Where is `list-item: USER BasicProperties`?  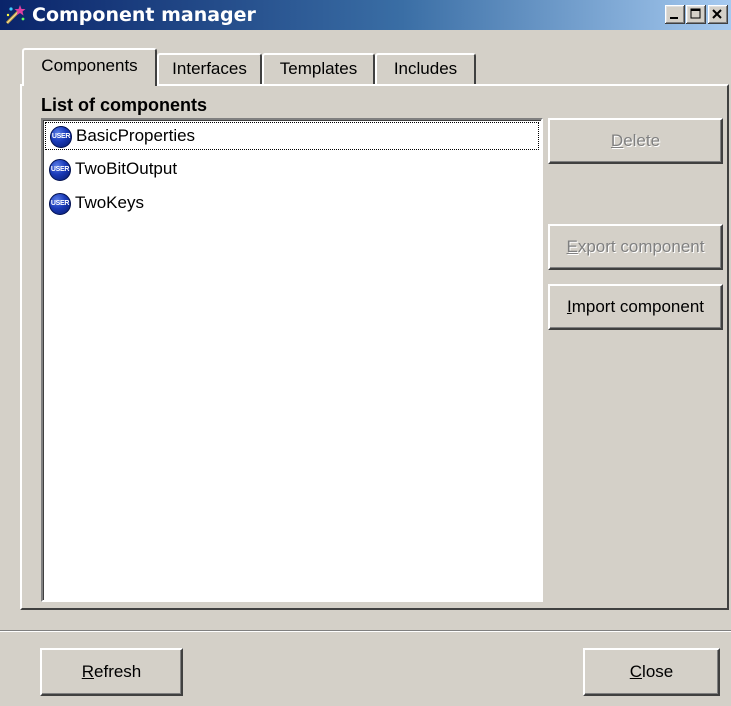 list-item: USER BasicProperties is located at coordinates (292, 136).